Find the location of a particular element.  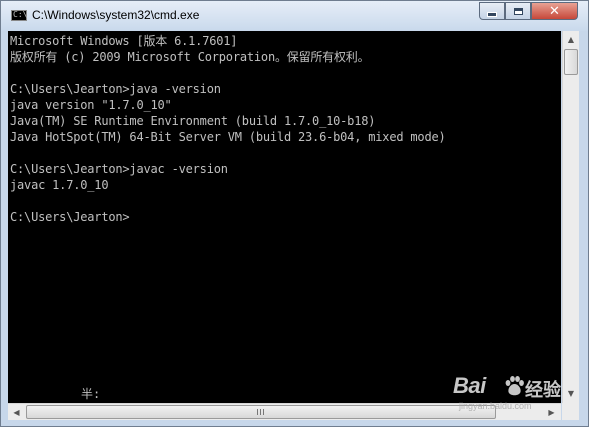

vertical-scroll-thumb is located at coordinates (571, 62).